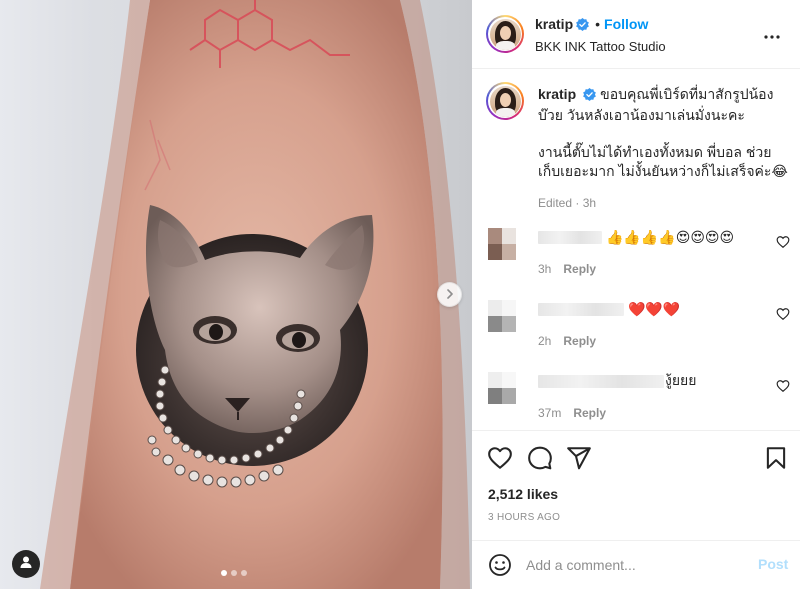  What do you see at coordinates (523, 494) in the screenshot?
I see `likes-count: 2,512 likes` at bounding box center [523, 494].